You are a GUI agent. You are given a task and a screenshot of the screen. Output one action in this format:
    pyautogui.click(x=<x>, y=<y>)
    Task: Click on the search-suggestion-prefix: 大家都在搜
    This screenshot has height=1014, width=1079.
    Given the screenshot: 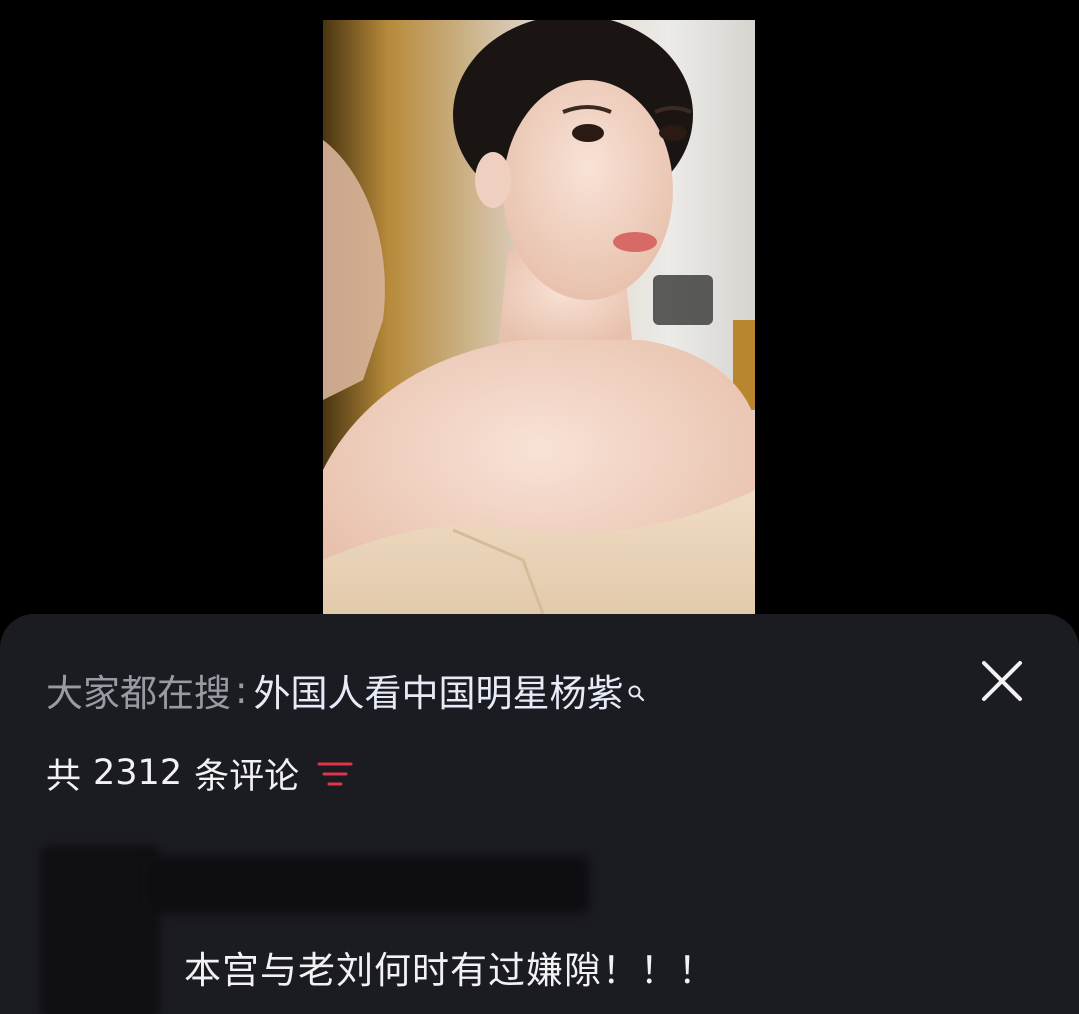 What is the action you would take?
    pyautogui.click(x=138, y=693)
    